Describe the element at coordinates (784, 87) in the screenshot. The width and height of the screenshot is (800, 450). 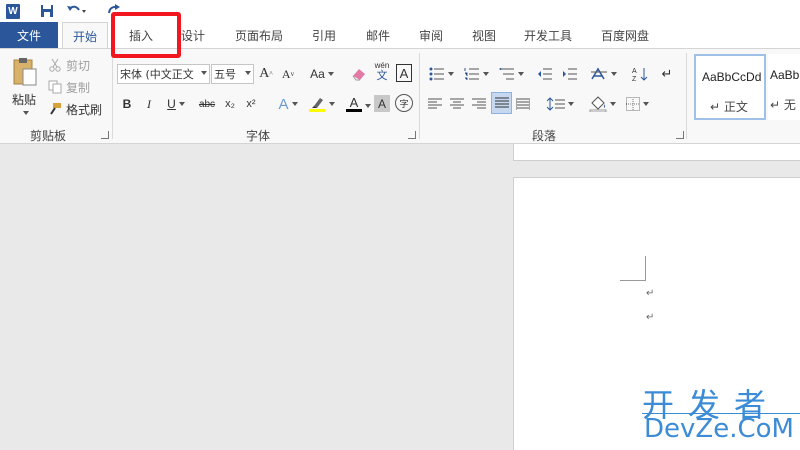
I see `style-no-spacing: AaBb ↵ 无` at that location.